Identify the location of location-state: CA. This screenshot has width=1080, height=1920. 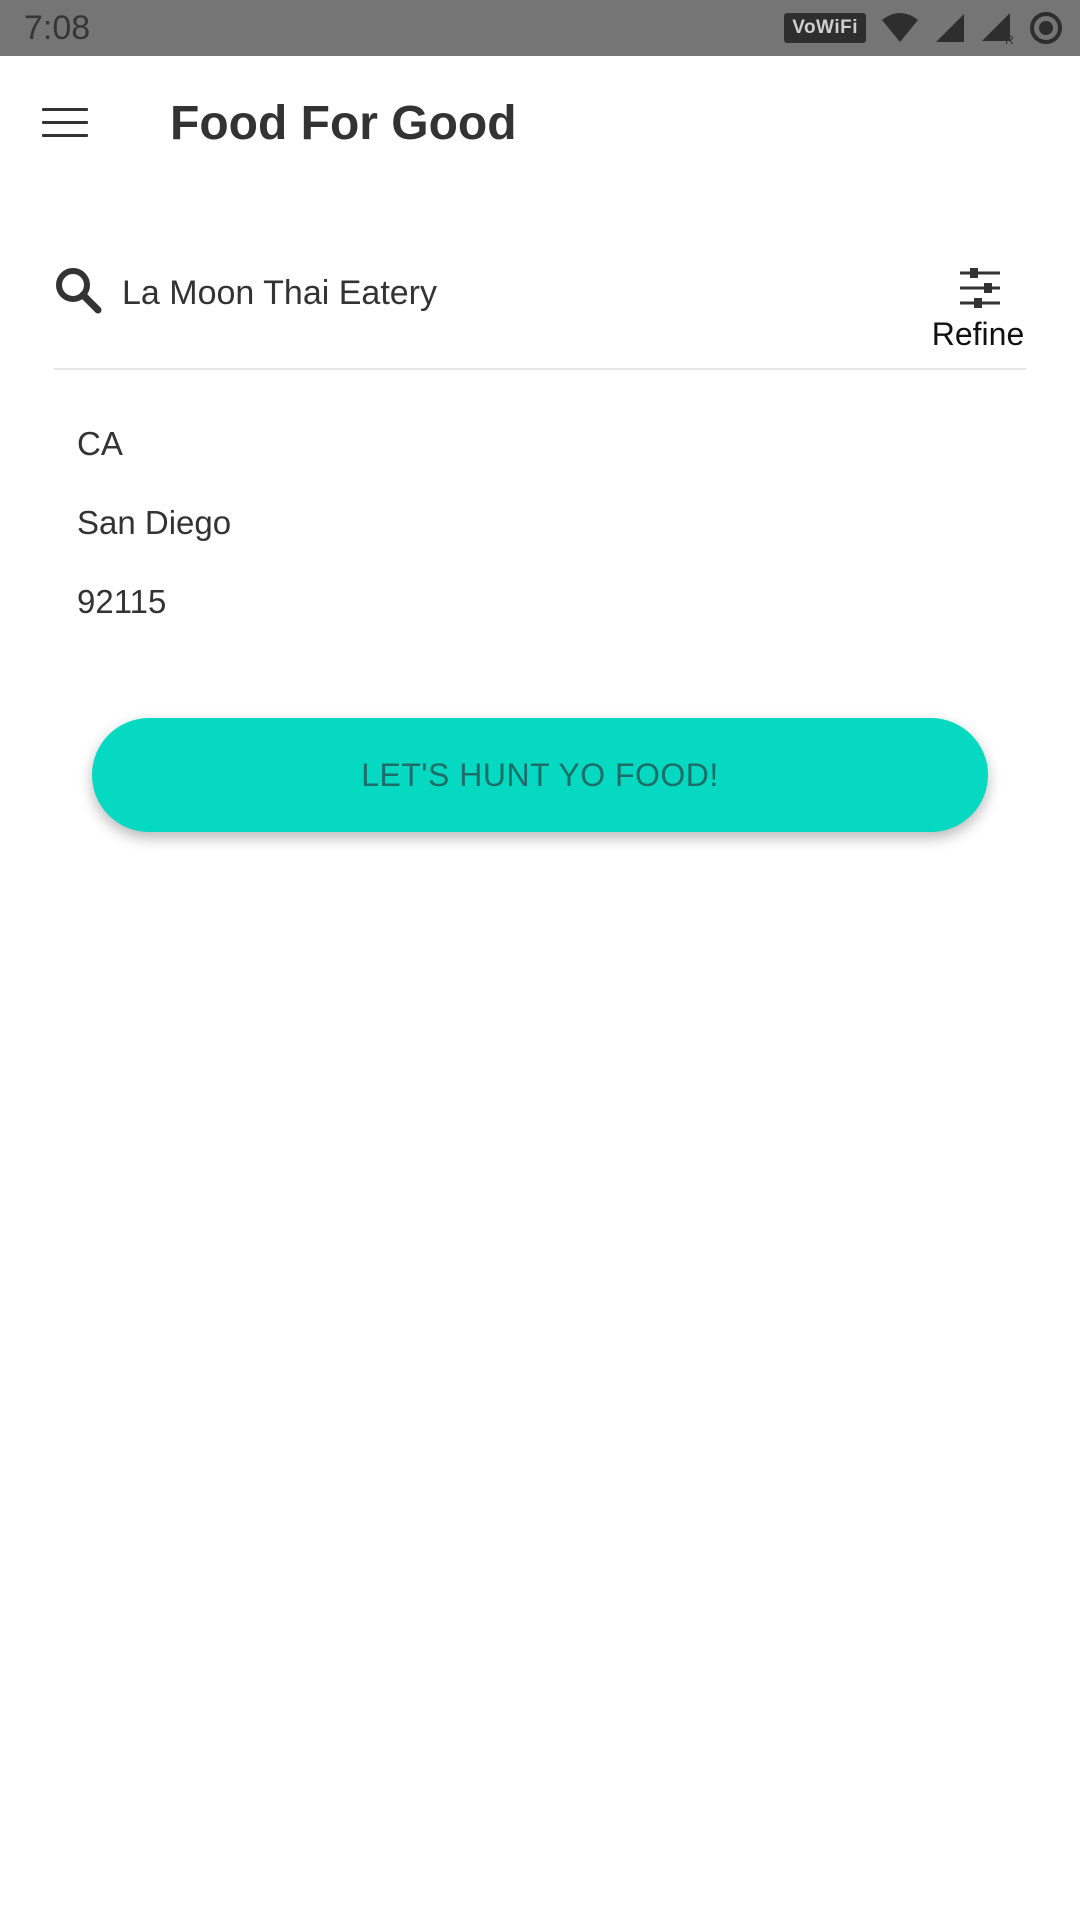
(154, 459).